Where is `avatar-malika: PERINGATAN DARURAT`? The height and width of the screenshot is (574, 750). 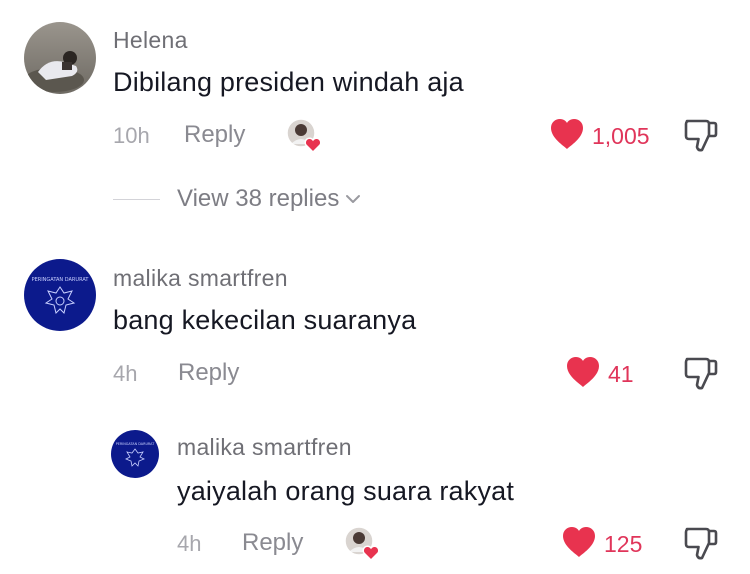 avatar-malika: PERINGATAN DARURAT is located at coordinates (60, 295).